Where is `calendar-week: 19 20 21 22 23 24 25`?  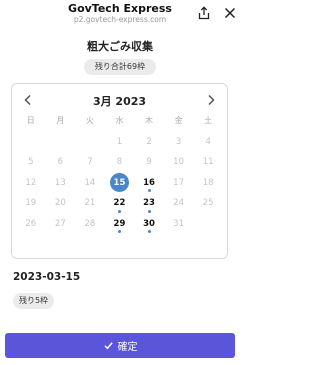
calendar-week: 19 20 21 22 23 24 25 is located at coordinates (119, 203).